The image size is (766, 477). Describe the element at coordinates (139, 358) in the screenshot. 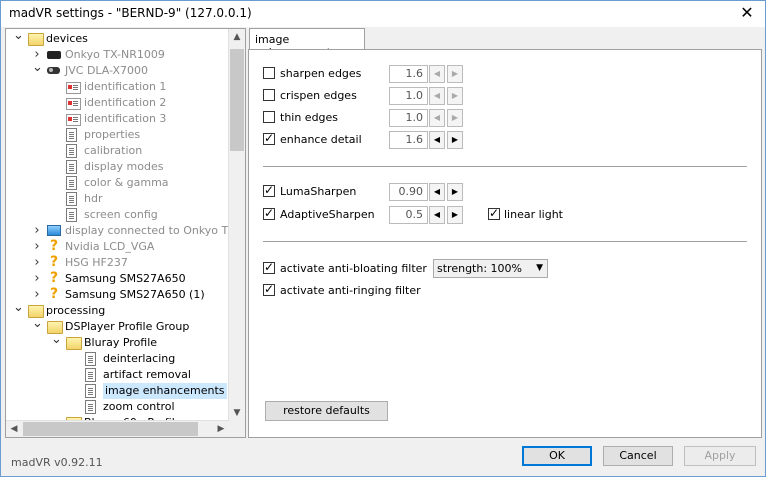

I see `tree-item-label: deinterlacing` at that location.